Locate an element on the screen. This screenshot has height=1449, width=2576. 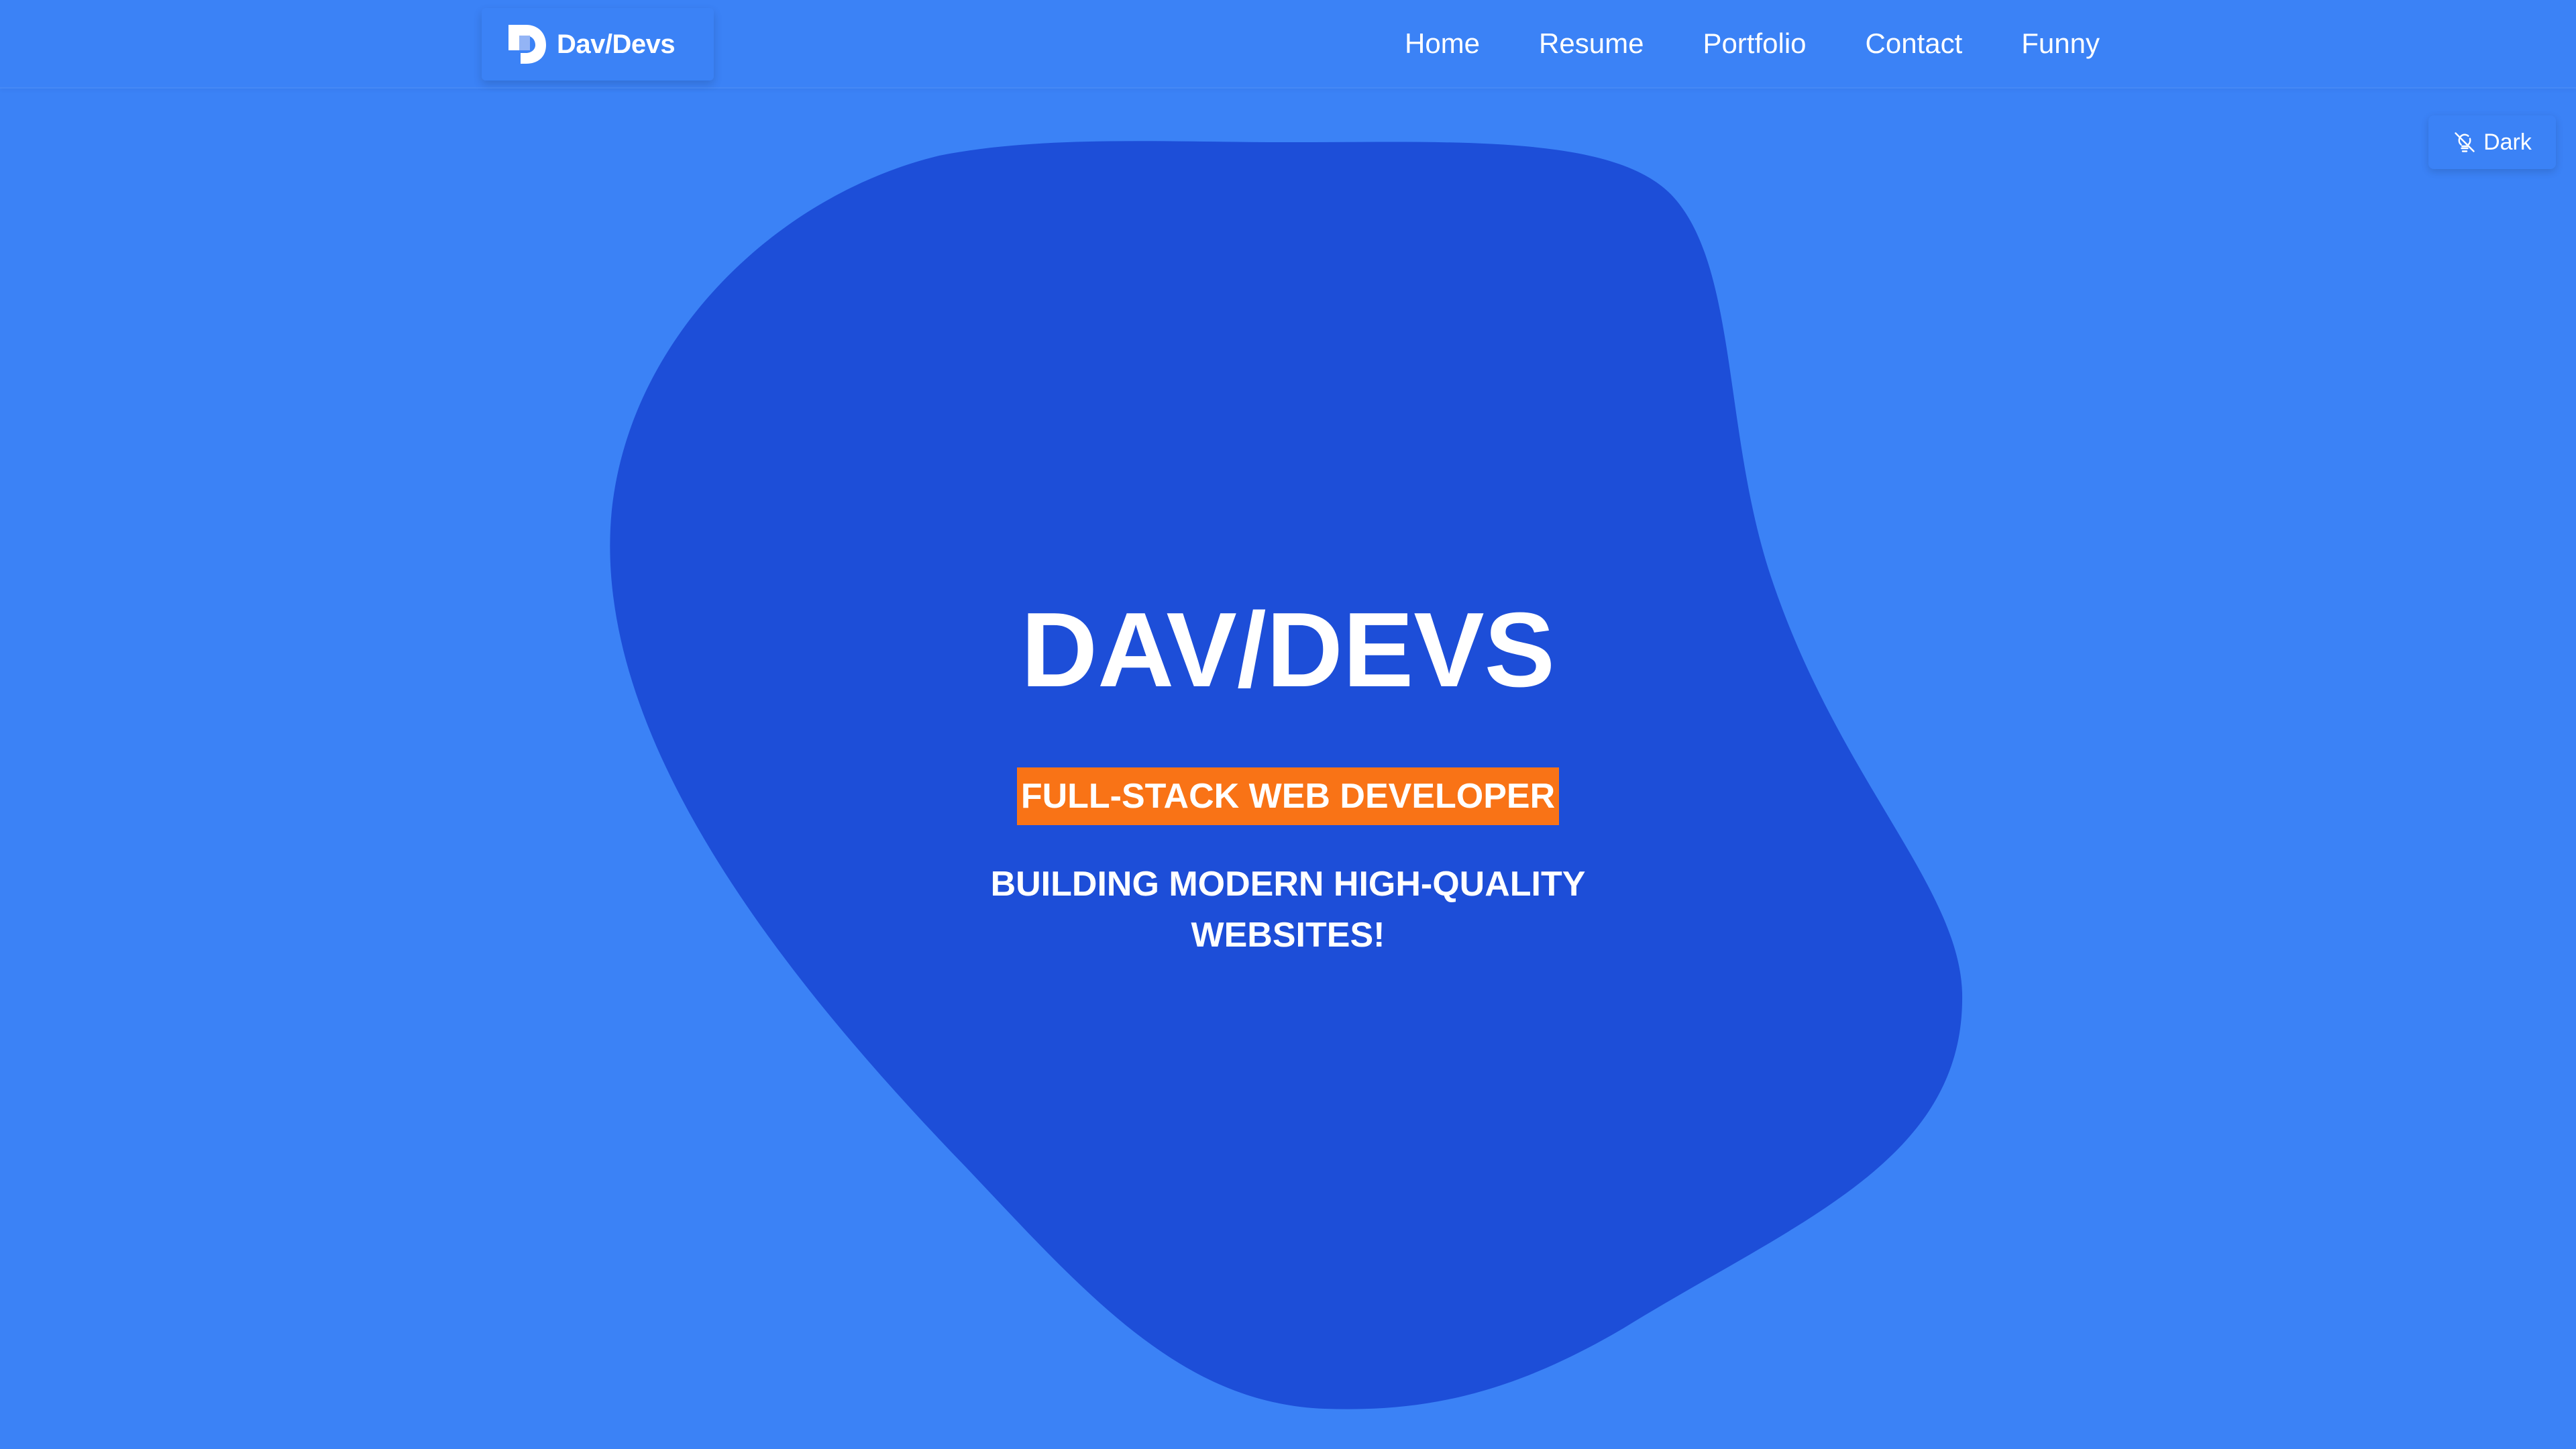
nav-item-funny: Funny is located at coordinates (2060, 44).